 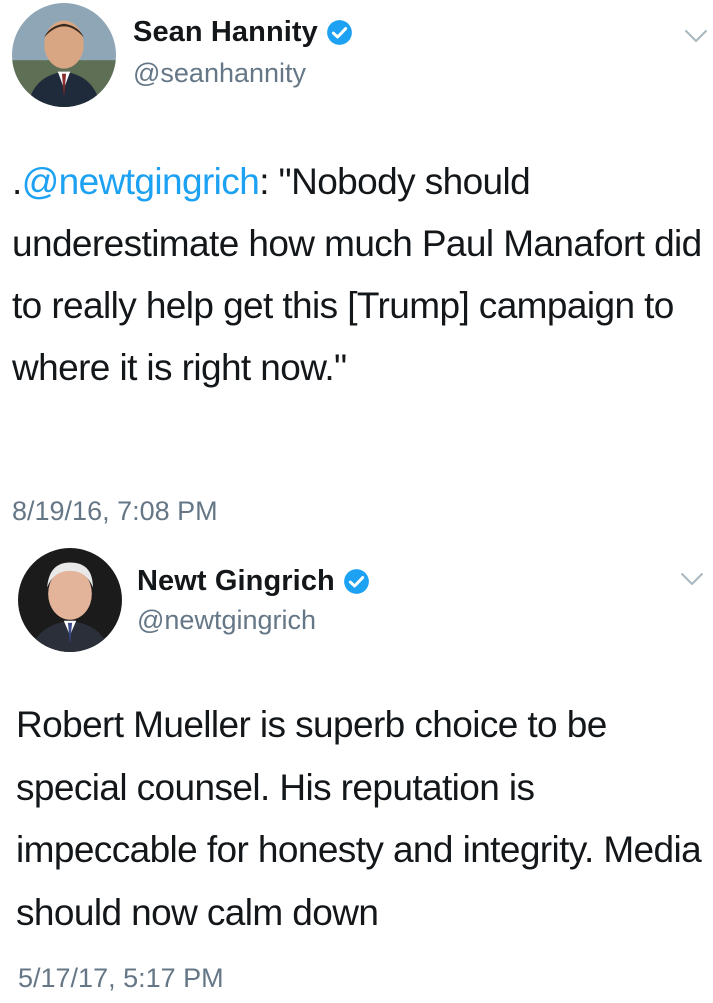 I want to click on avatar-gingrich, so click(x=70, y=600).